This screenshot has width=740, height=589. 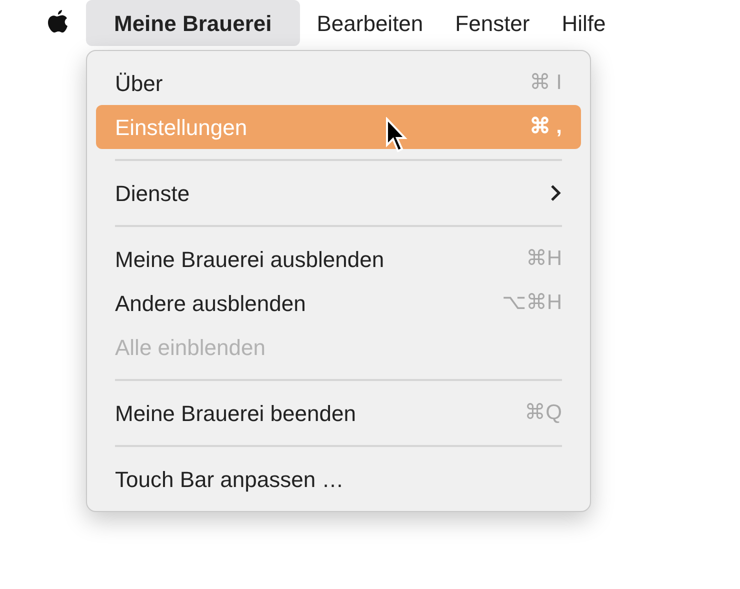 I want to click on menu-item-label: Über, so click(x=139, y=84).